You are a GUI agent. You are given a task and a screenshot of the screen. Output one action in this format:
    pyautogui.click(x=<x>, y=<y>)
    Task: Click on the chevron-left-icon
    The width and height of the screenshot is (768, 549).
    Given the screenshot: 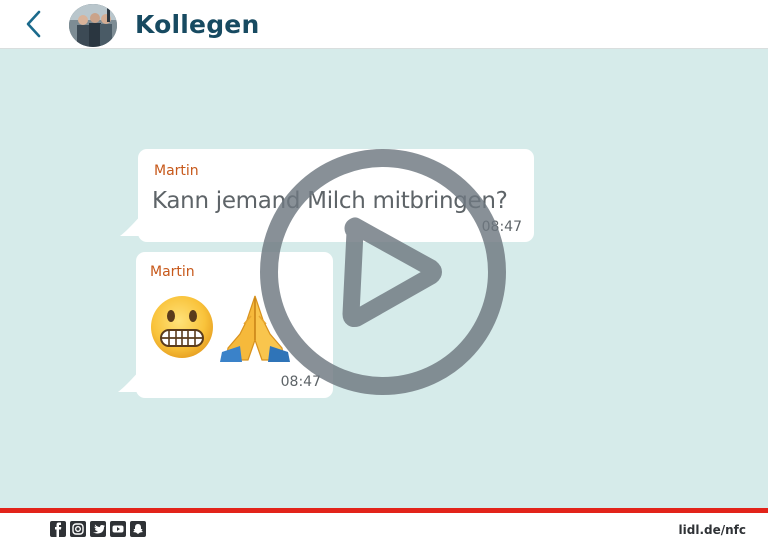 What is the action you would take?
    pyautogui.click(x=33, y=24)
    